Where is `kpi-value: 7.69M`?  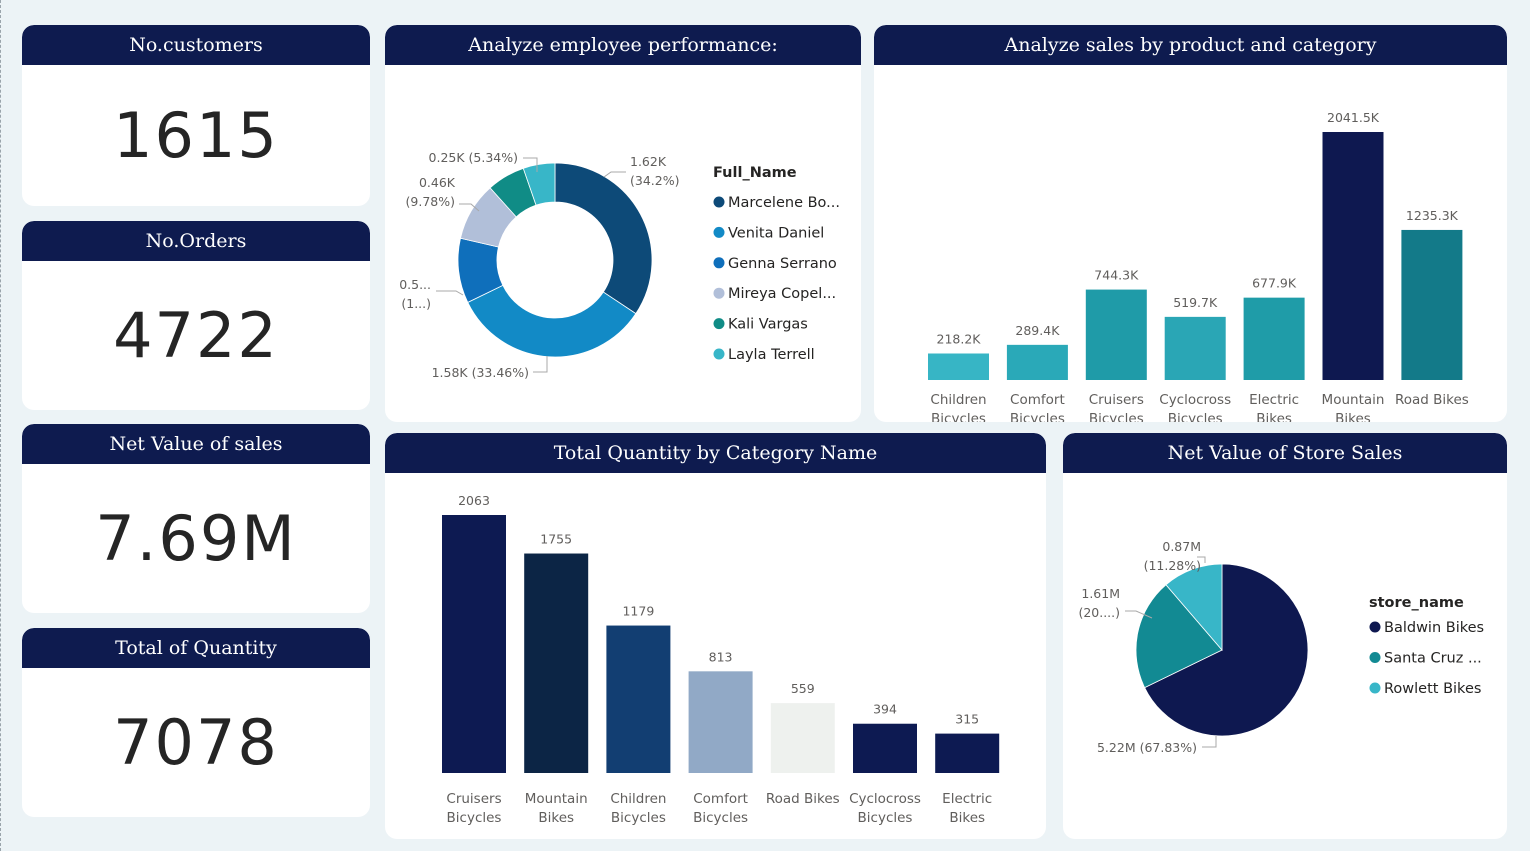 kpi-value: 7.69M is located at coordinates (196, 538).